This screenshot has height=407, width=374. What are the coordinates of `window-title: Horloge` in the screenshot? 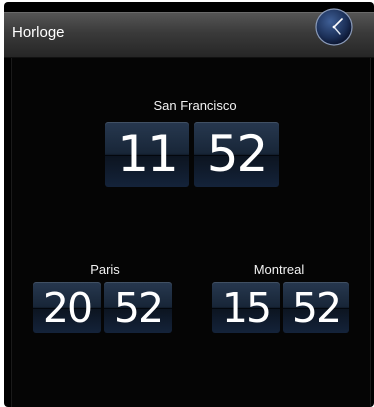 It's located at (38, 32).